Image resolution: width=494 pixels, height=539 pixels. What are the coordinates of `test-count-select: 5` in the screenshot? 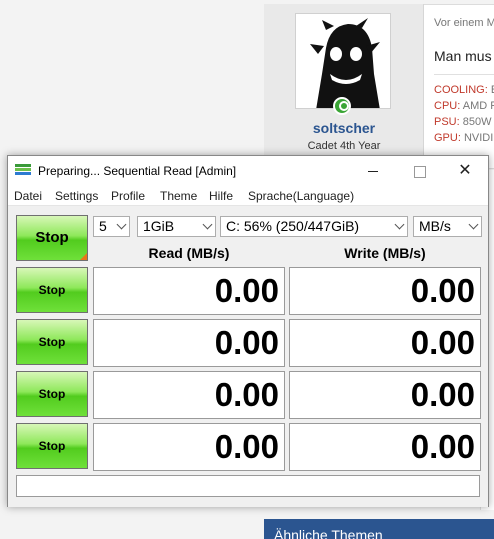 It's located at (111, 226).